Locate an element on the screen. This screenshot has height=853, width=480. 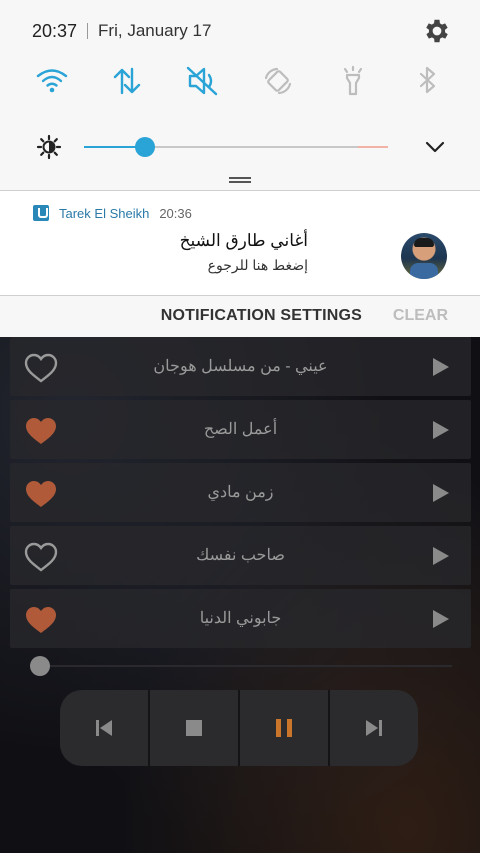
seek-bar is located at coordinates (241, 666).